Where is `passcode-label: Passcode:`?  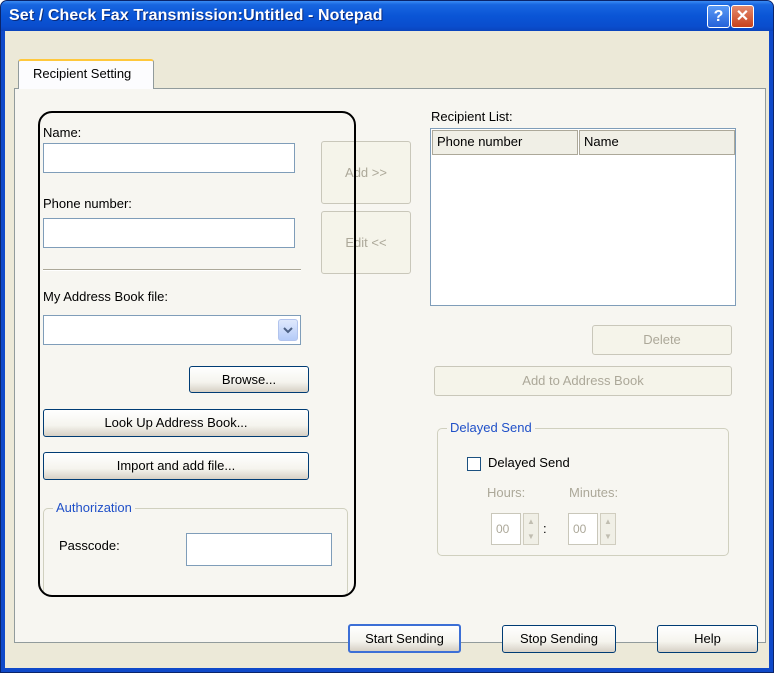
passcode-label: Passcode: is located at coordinates (89, 545).